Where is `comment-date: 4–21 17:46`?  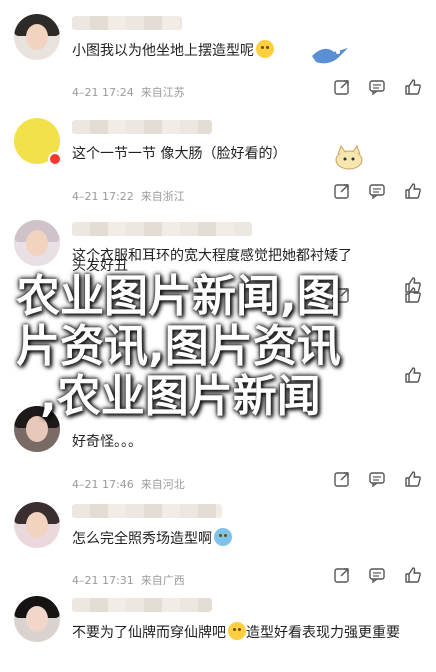 comment-date: 4–21 17:46 is located at coordinates (103, 484).